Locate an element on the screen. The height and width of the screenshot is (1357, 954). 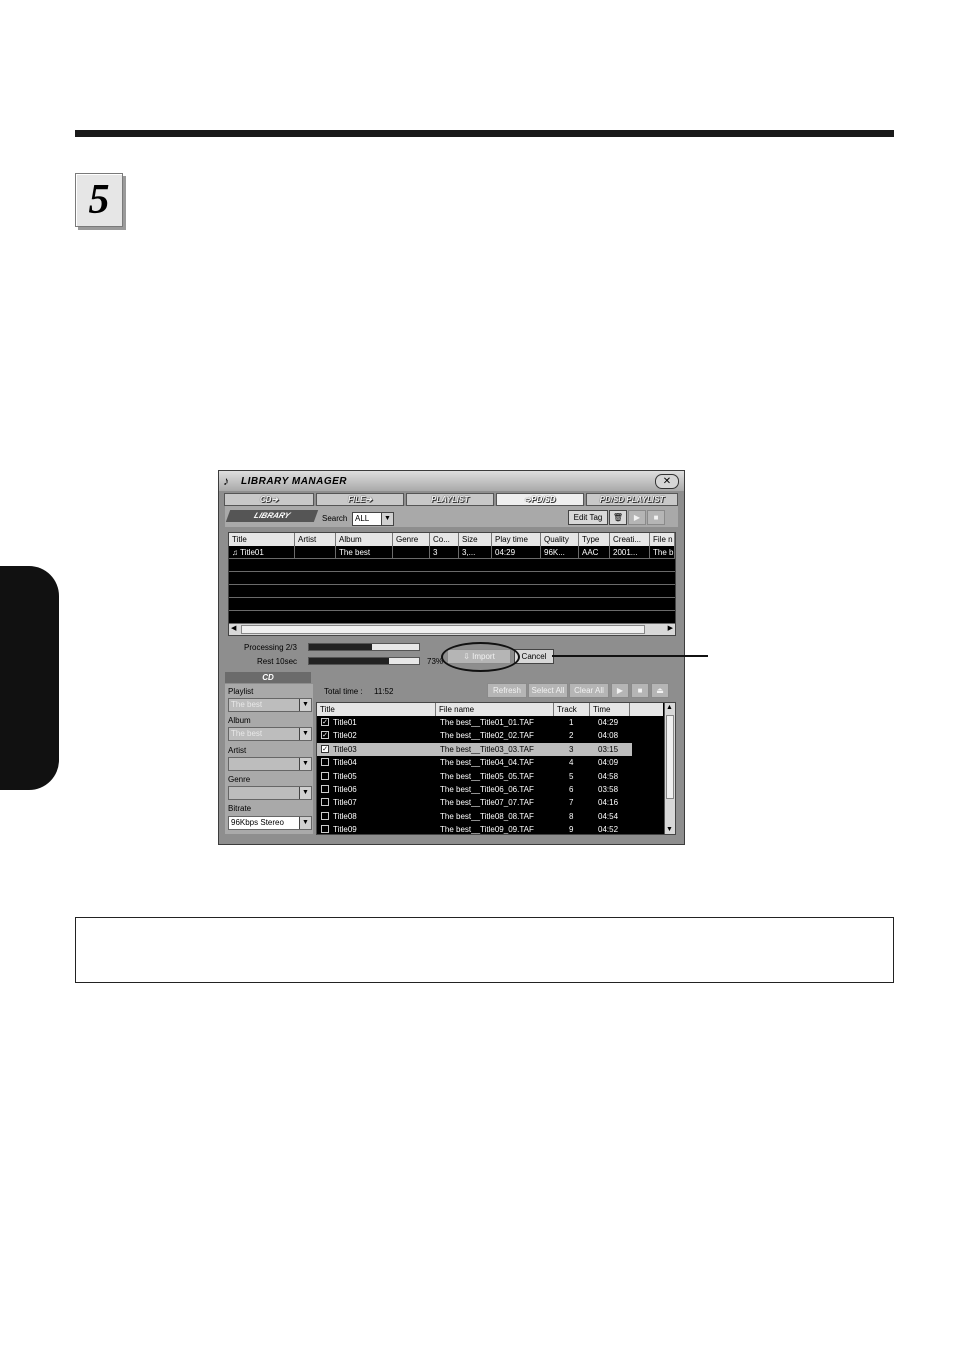
col-track: Track is located at coordinates (572, 709).